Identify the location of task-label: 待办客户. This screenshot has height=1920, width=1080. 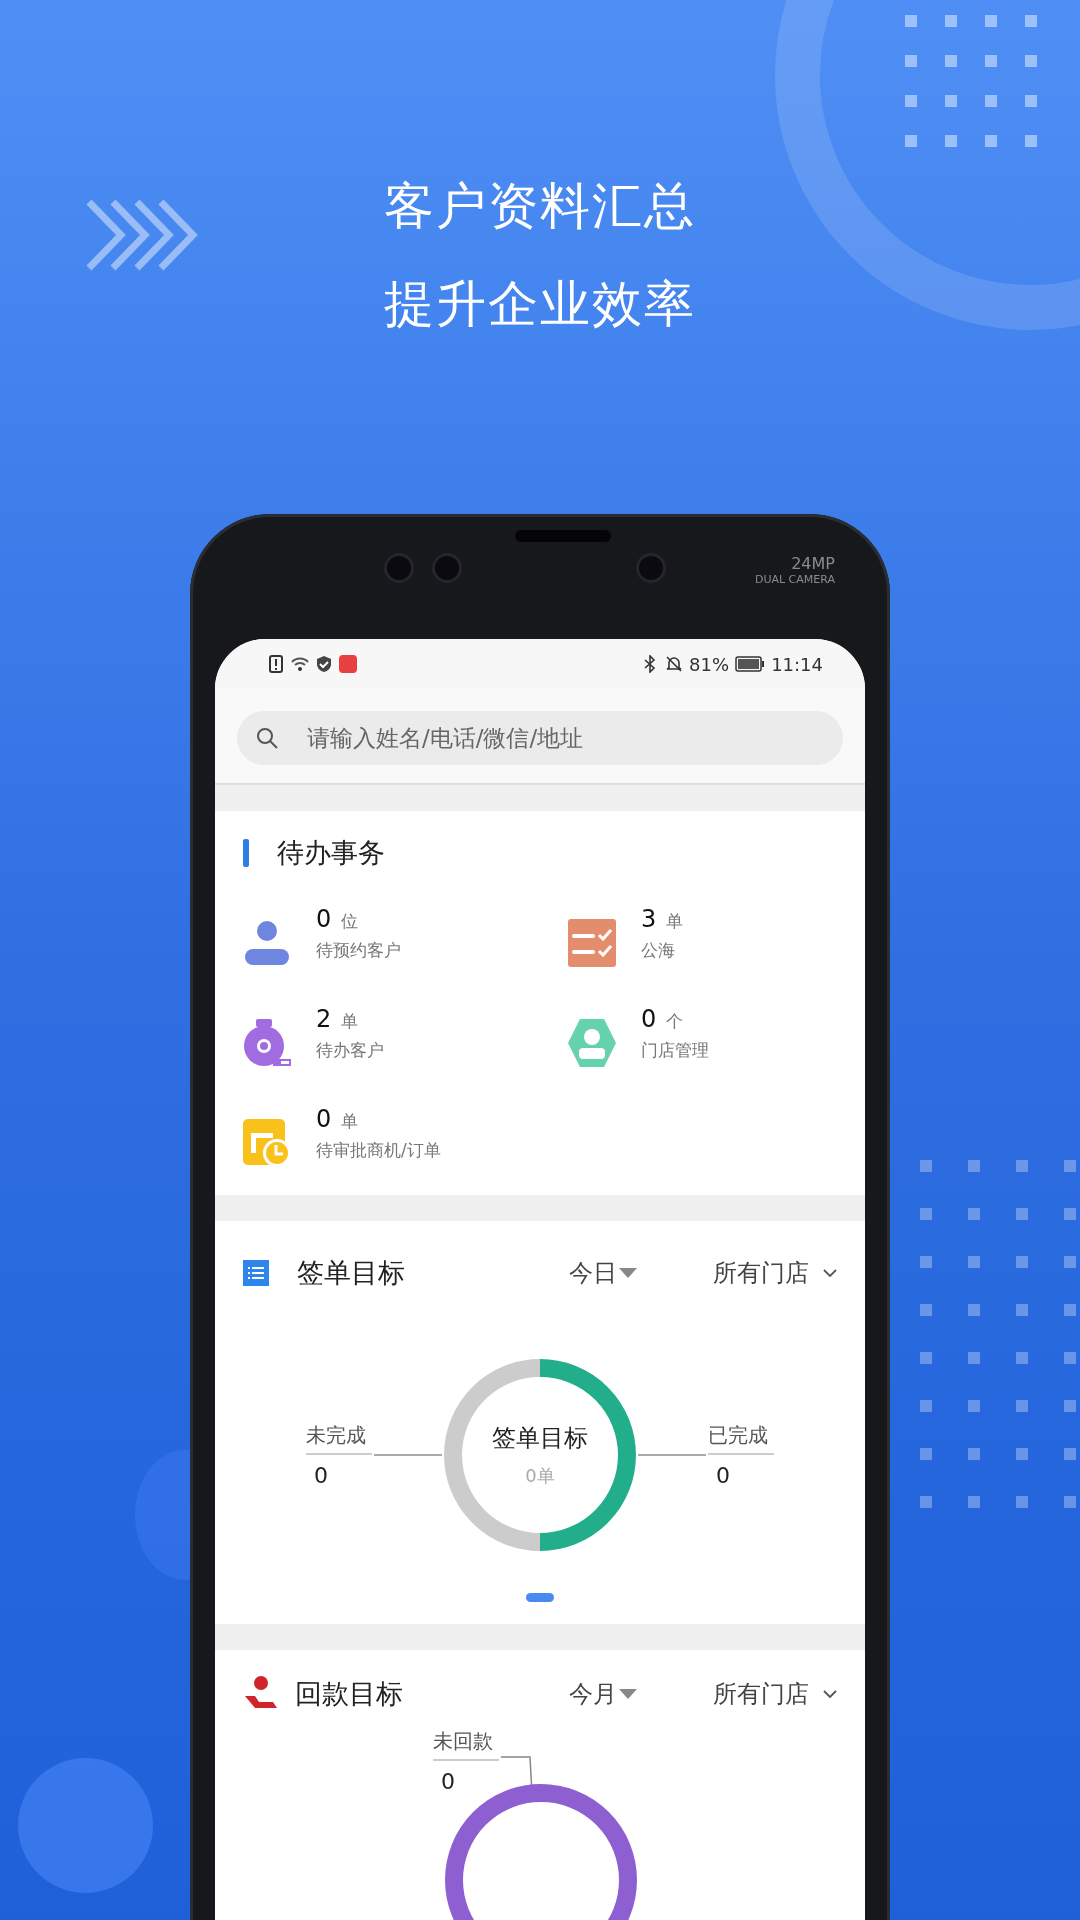
(350, 1050).